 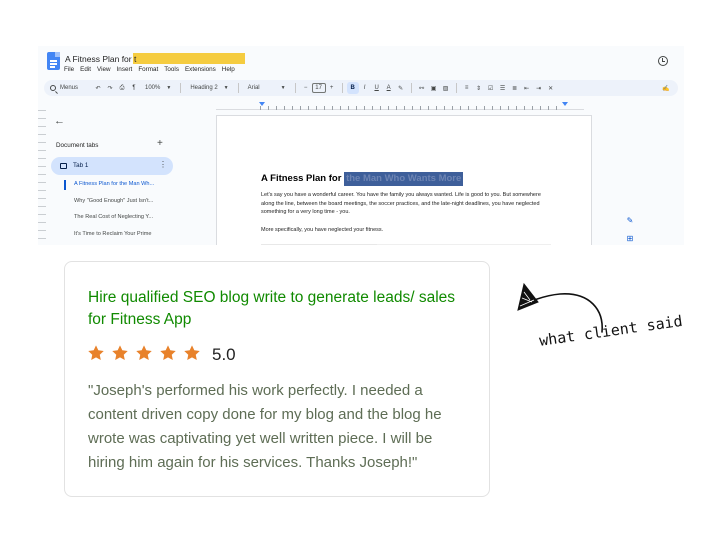 What do you see at coordinates (53, 61) in the screenshot?
I see `docs-logo-icon` at bounding box center [53, 61].